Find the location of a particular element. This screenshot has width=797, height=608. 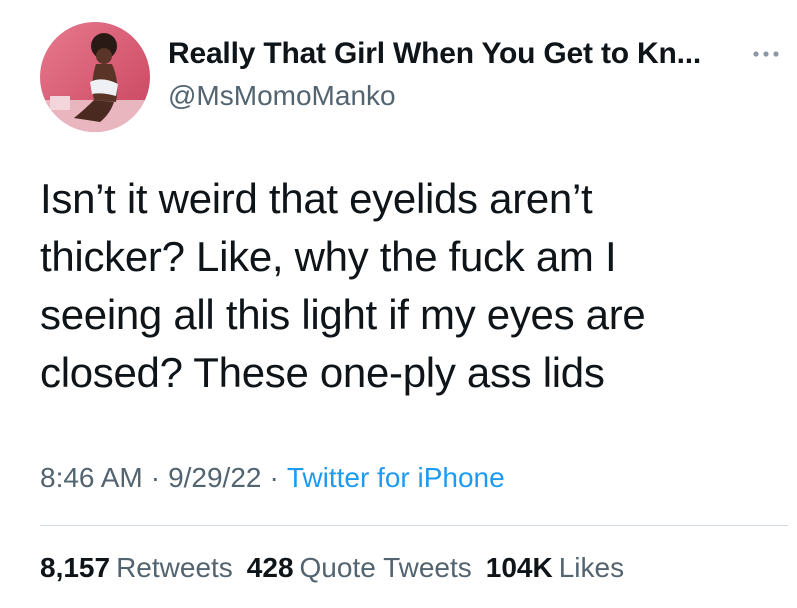

avatar is located at coordinates (95, 77).